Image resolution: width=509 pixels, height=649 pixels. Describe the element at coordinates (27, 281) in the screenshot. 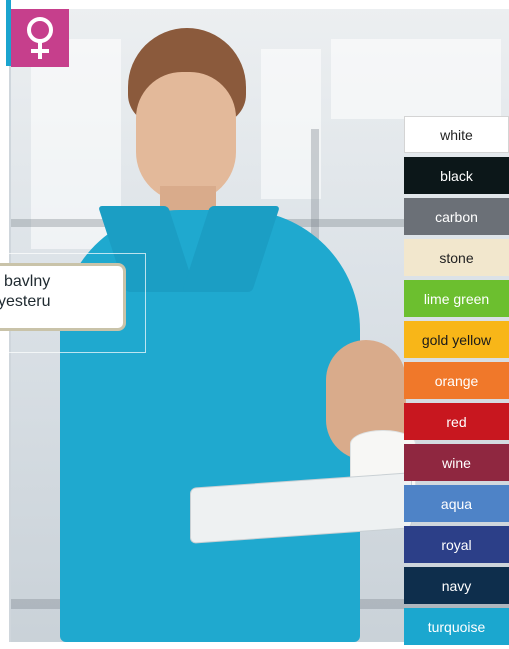

I see `callout-line-1: bavlny` at that location.